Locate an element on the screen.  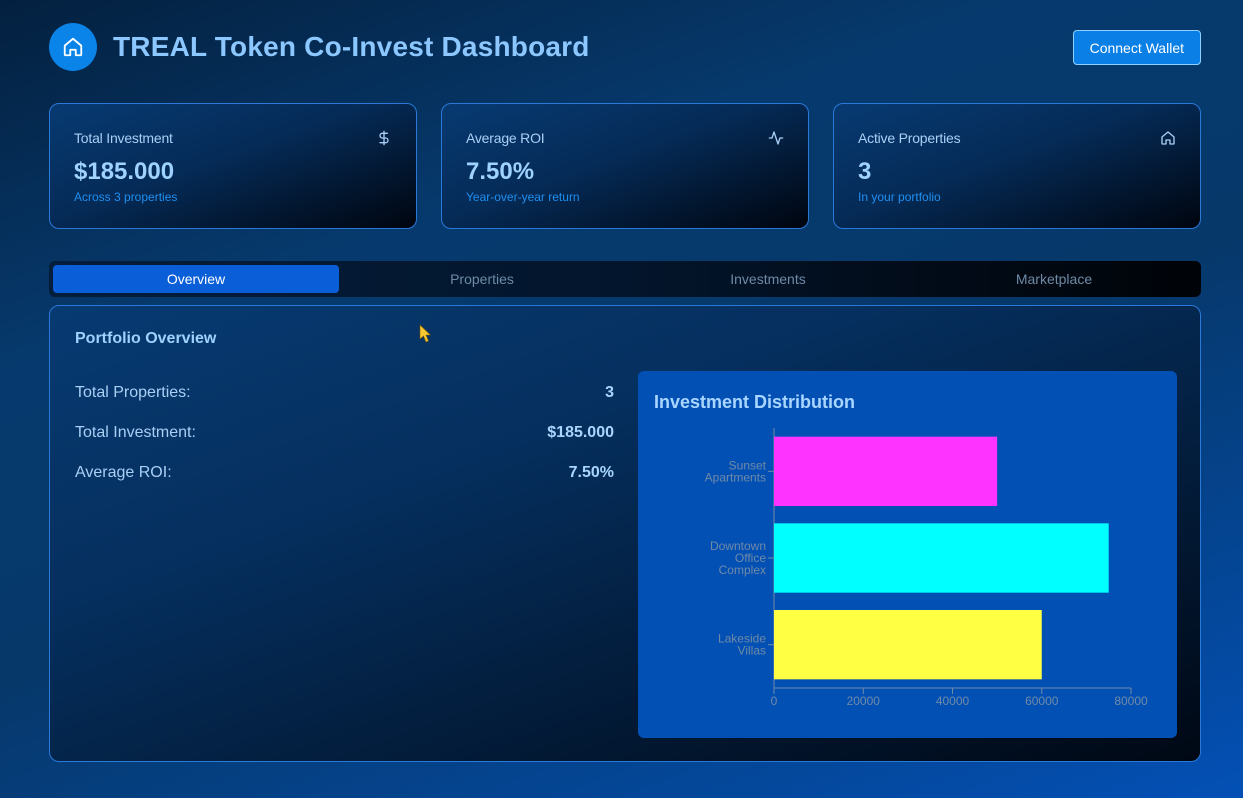
summary-value: $185.000 is located at coordinates (580, 432).